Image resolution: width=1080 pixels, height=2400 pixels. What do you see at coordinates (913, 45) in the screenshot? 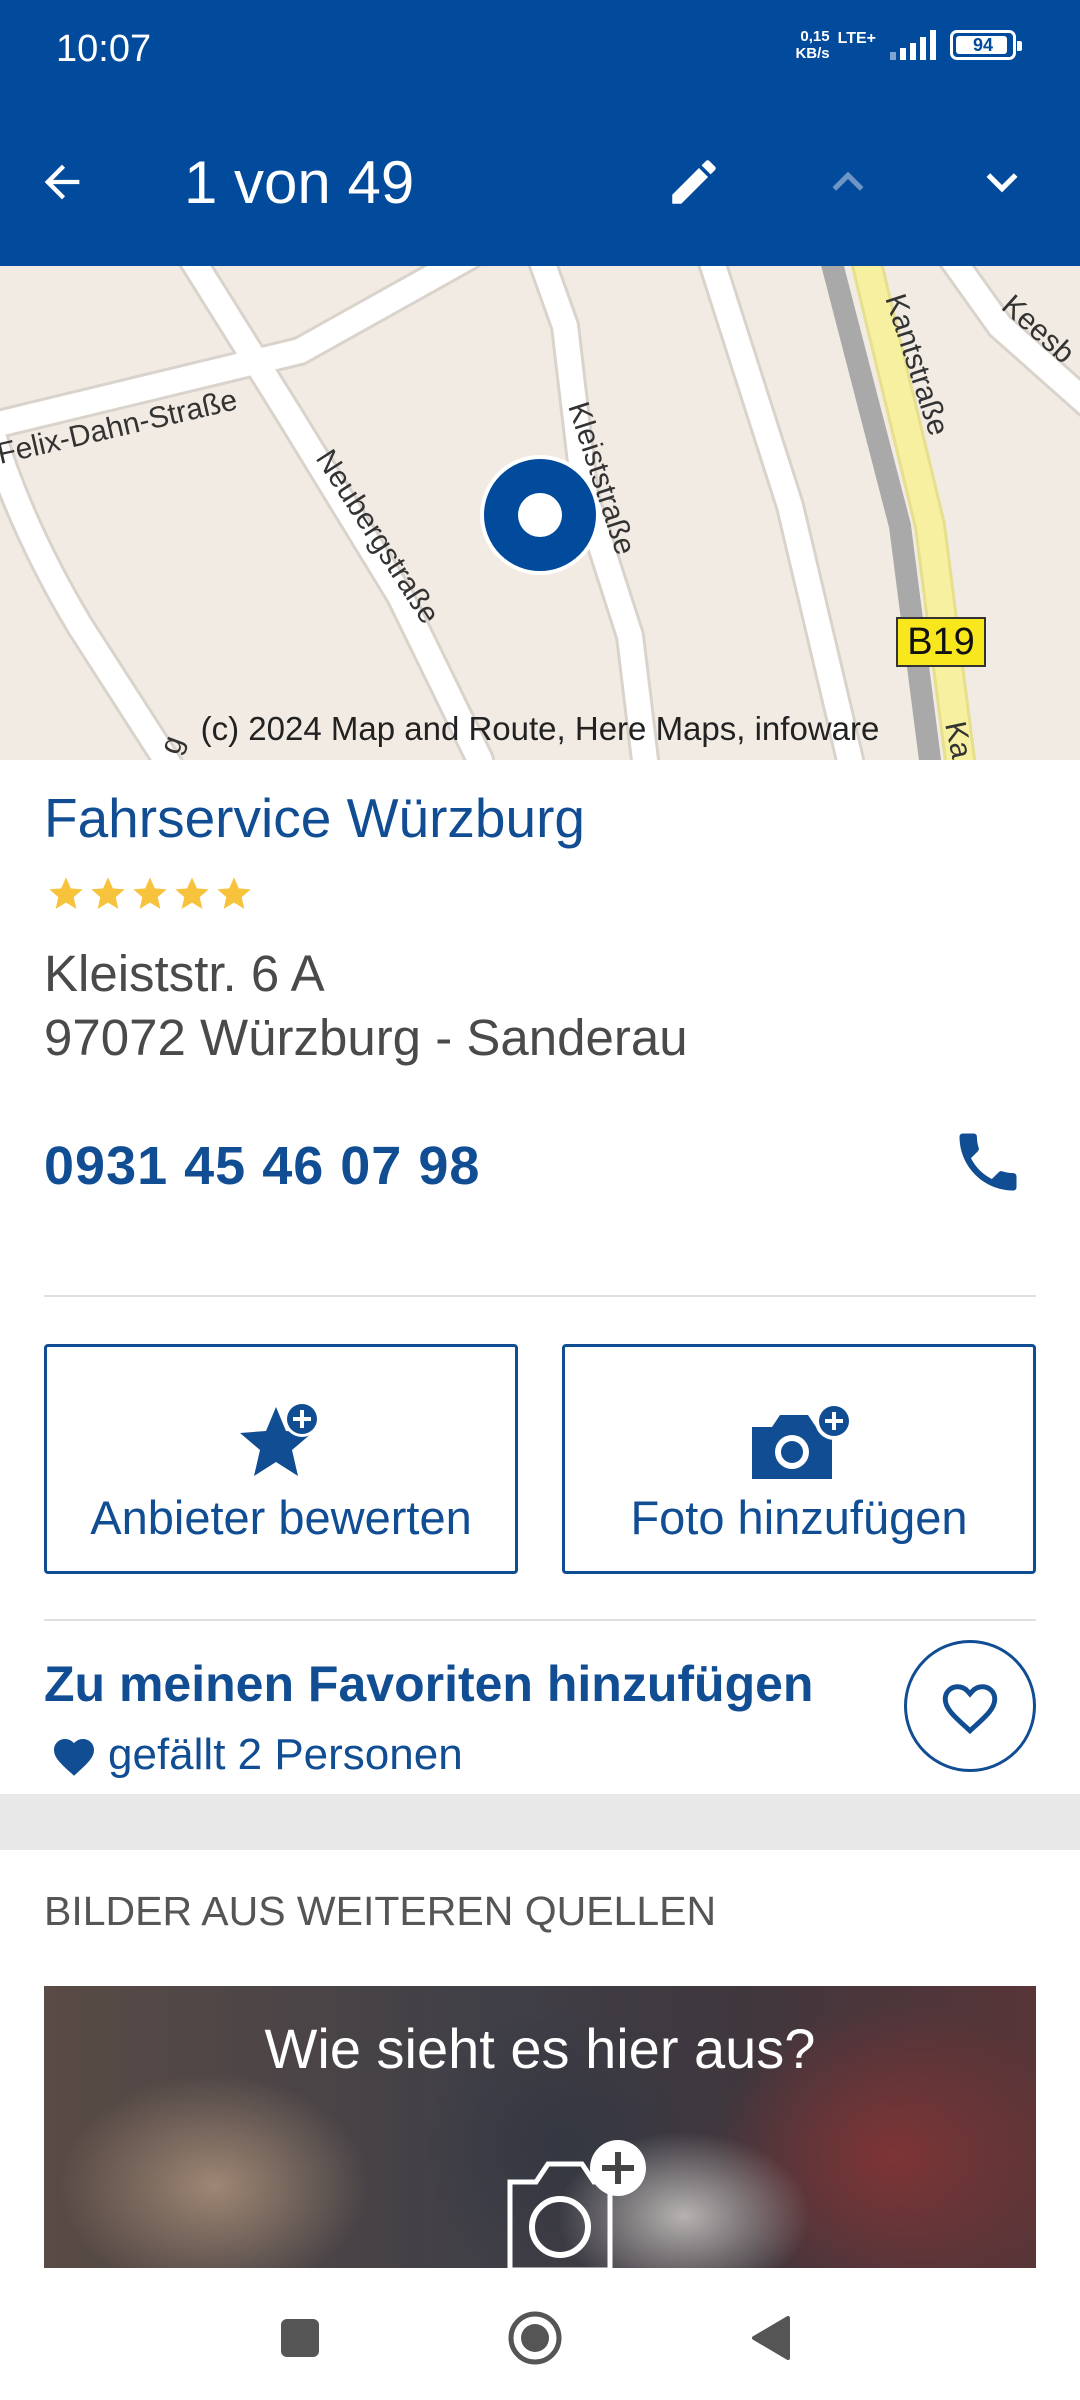
I see `signal-strength-icon` at bounding box center [913, 45].